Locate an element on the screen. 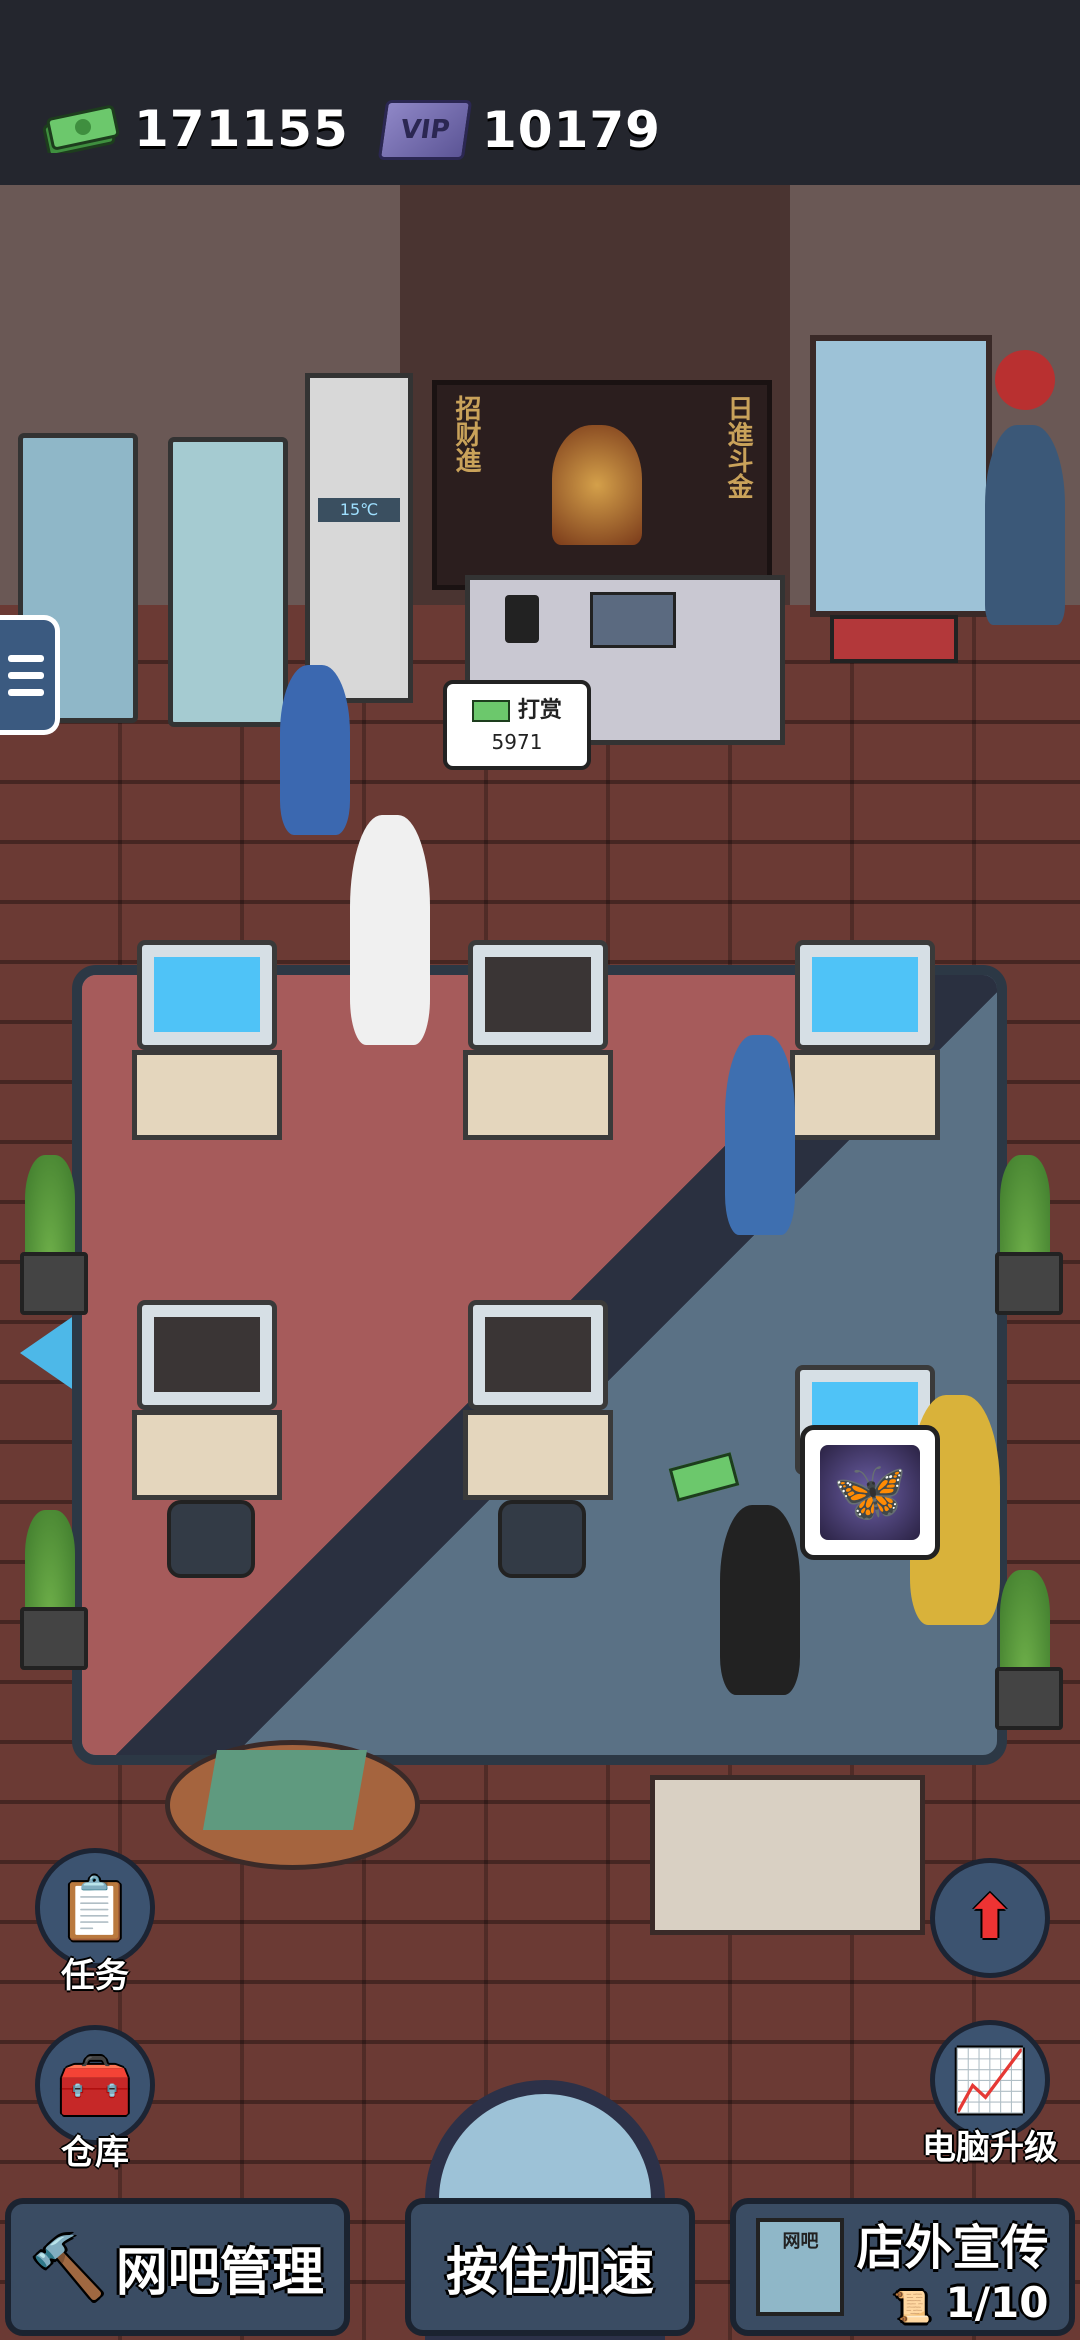 Image resolution: width=1080 pixels, height=2340 pixels. tablecloth is located at coordinates (285, 1790).